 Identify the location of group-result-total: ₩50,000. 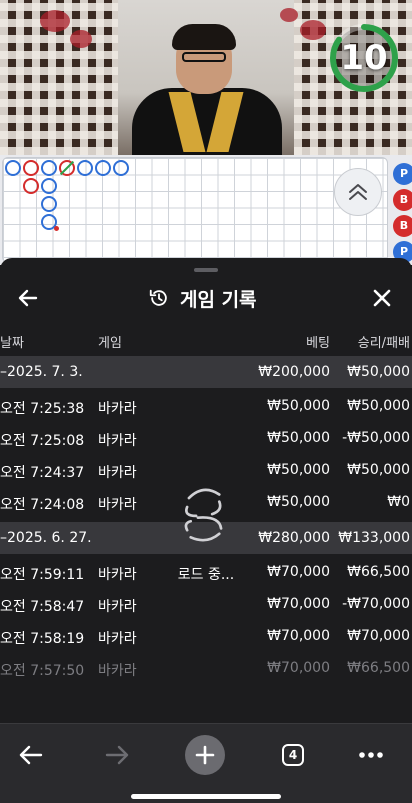
(378, 372).